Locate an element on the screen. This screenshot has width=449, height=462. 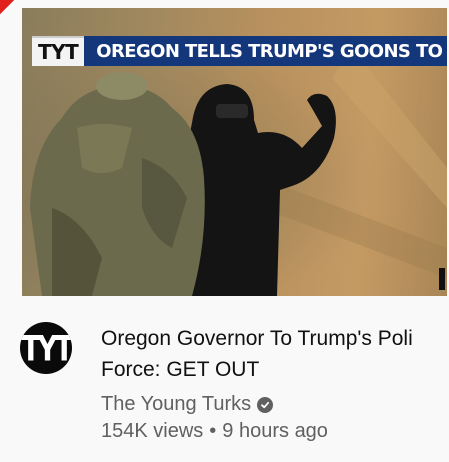
video-title-line1: Oregon Governor To Trump's Poli is located at coordinates (257, 338).